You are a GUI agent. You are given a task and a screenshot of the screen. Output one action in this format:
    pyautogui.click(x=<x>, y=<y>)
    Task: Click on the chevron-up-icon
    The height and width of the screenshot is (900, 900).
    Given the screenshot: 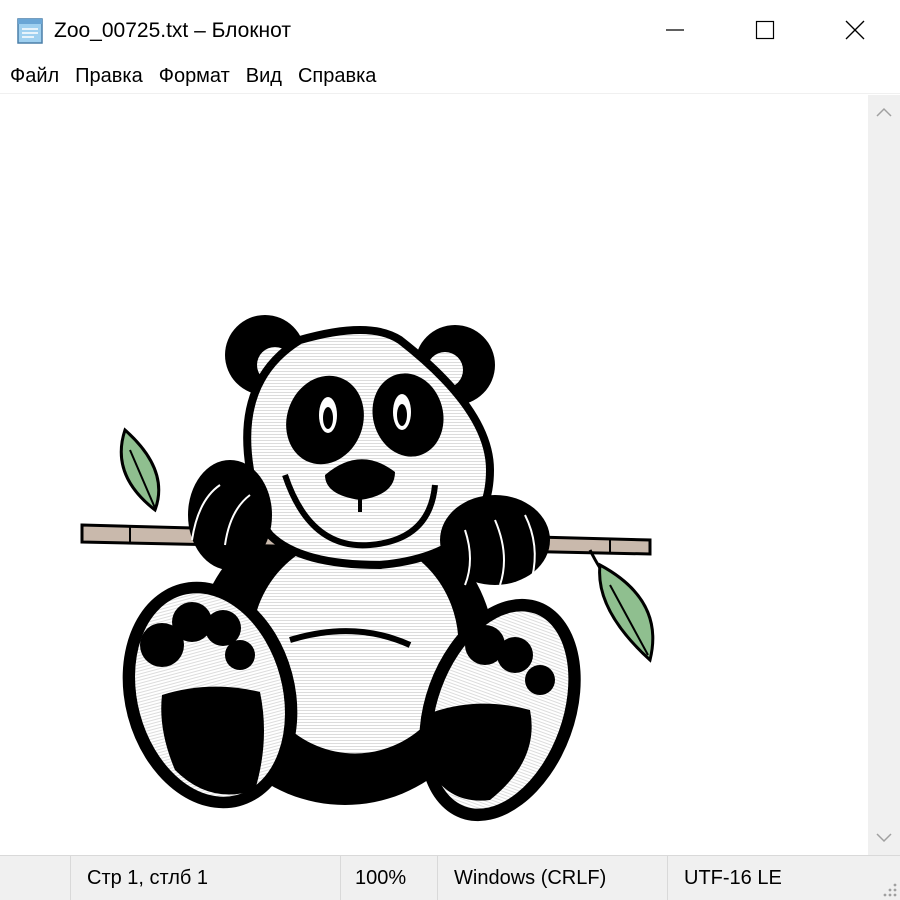 What is the action you would take?
    pyautogui.click(x=884, y=112)
    